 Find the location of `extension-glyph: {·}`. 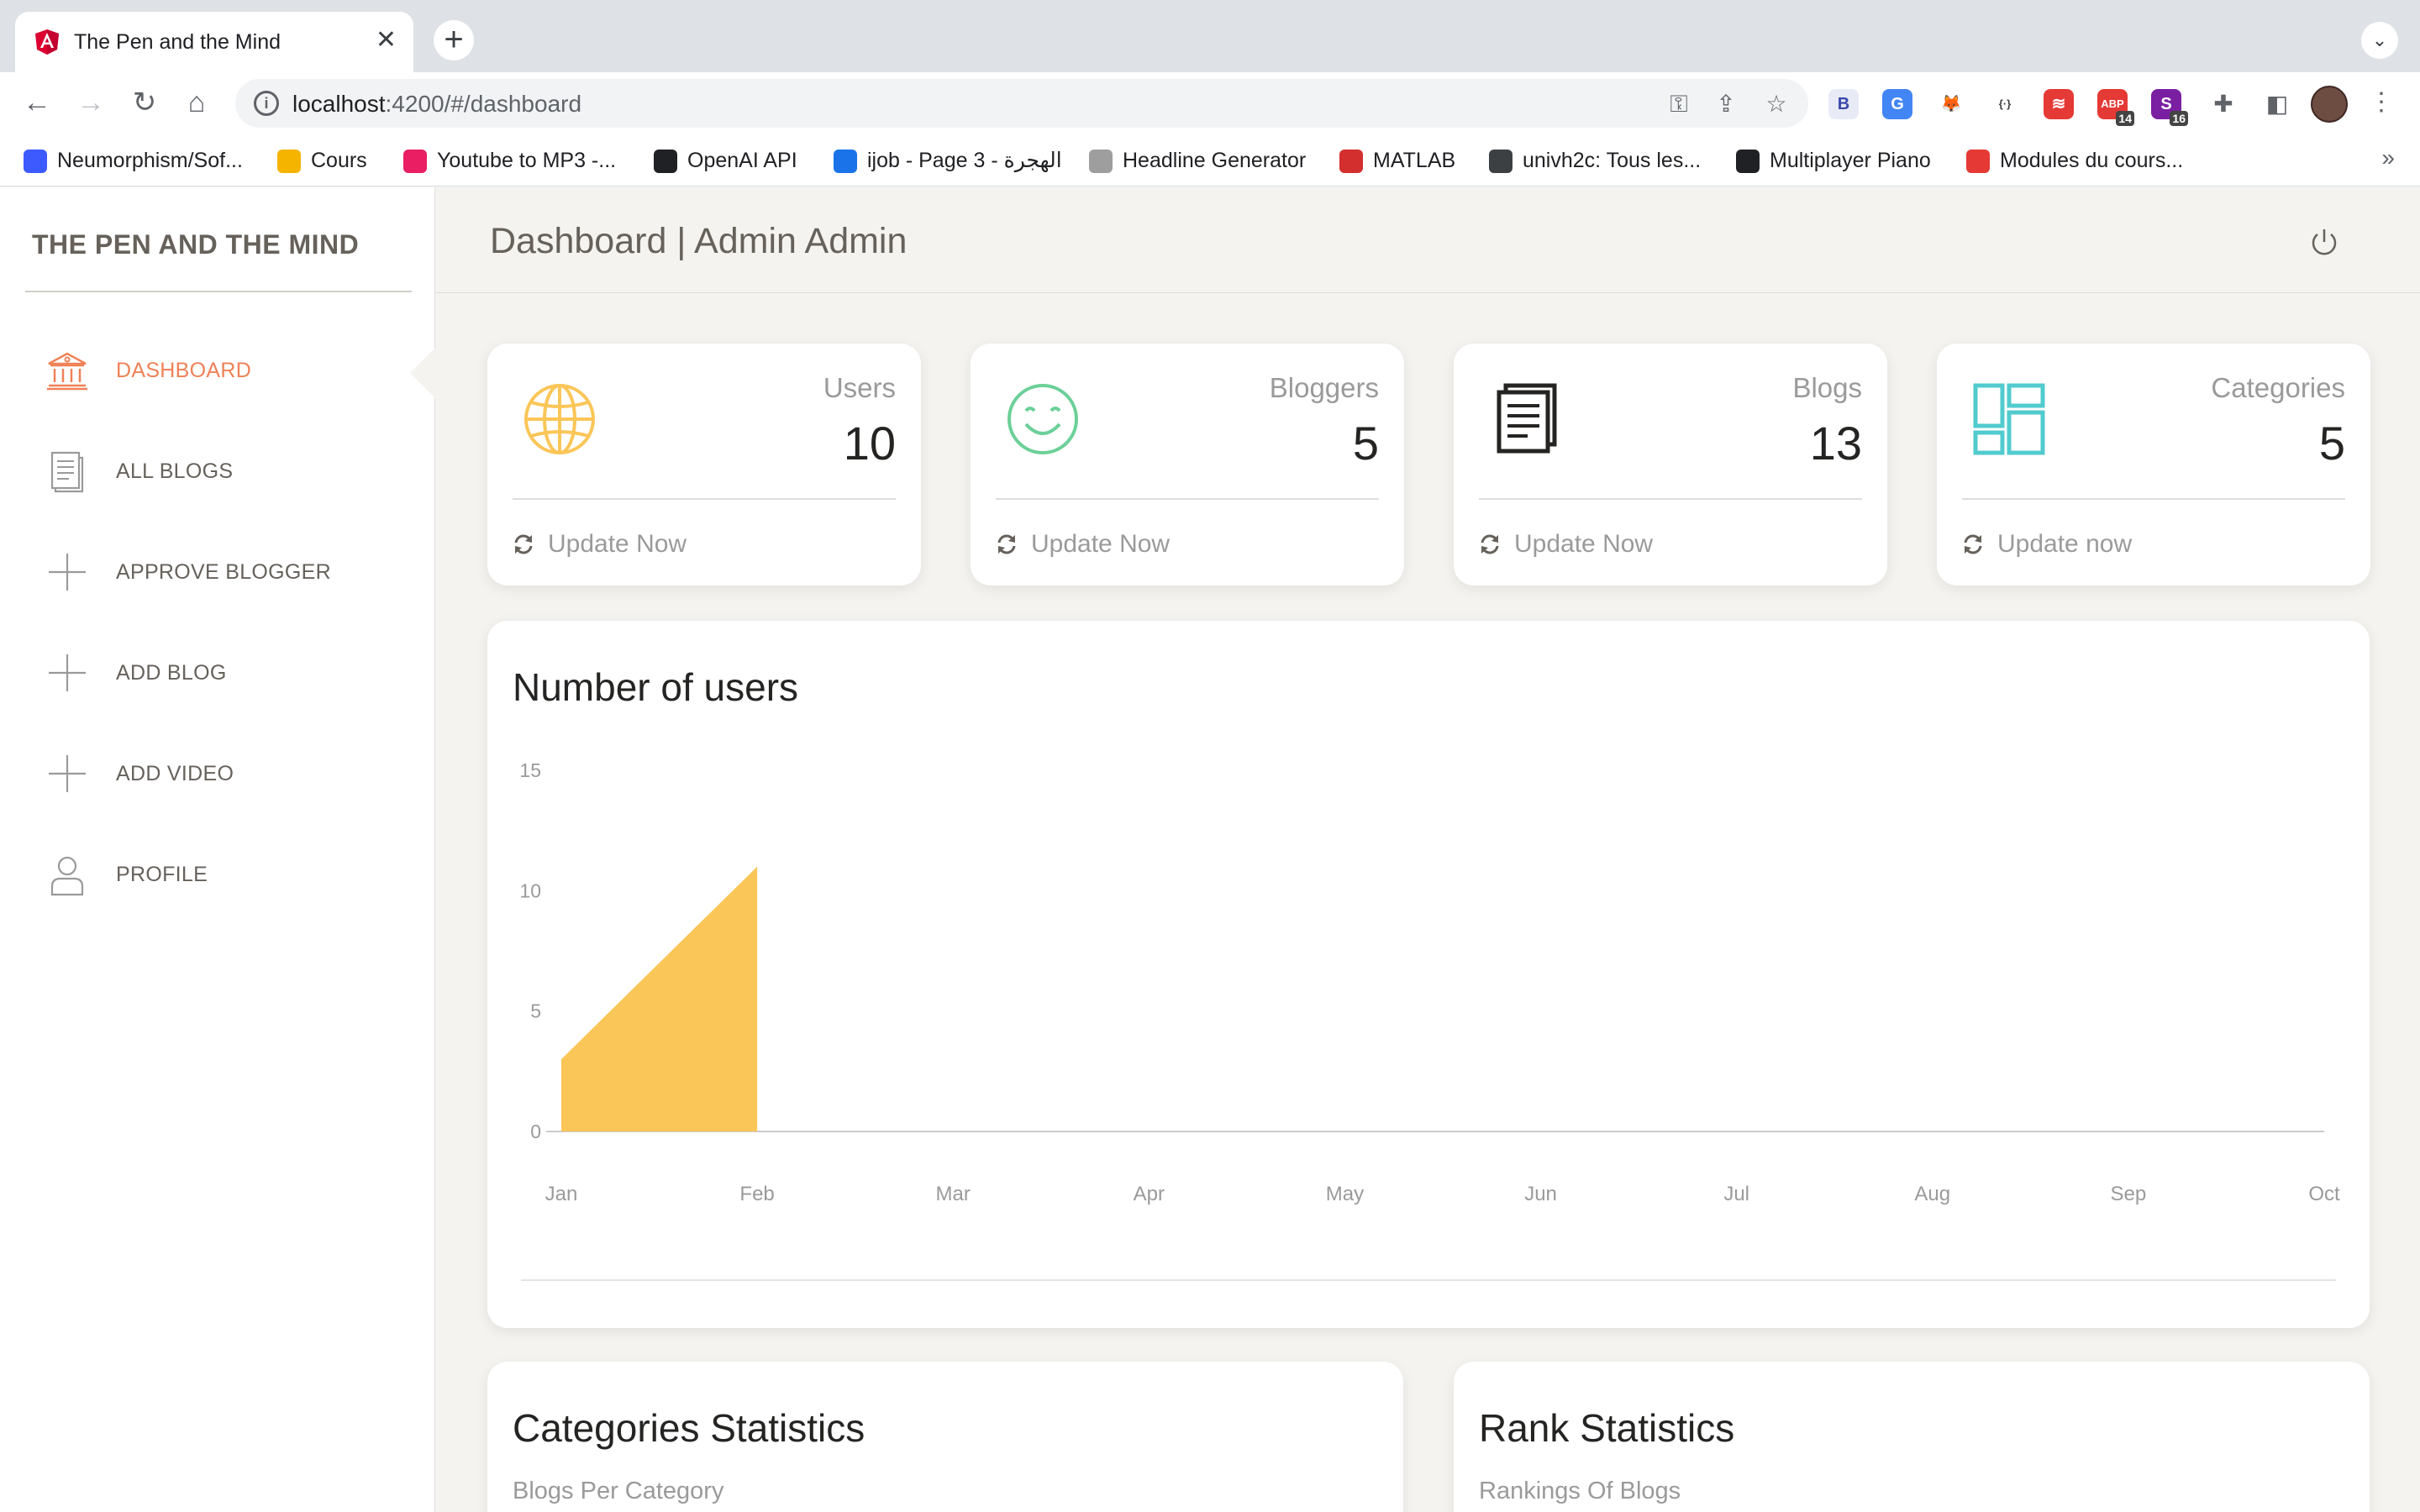

extension-glyph: {·} is located at coordinates (2005, 103).